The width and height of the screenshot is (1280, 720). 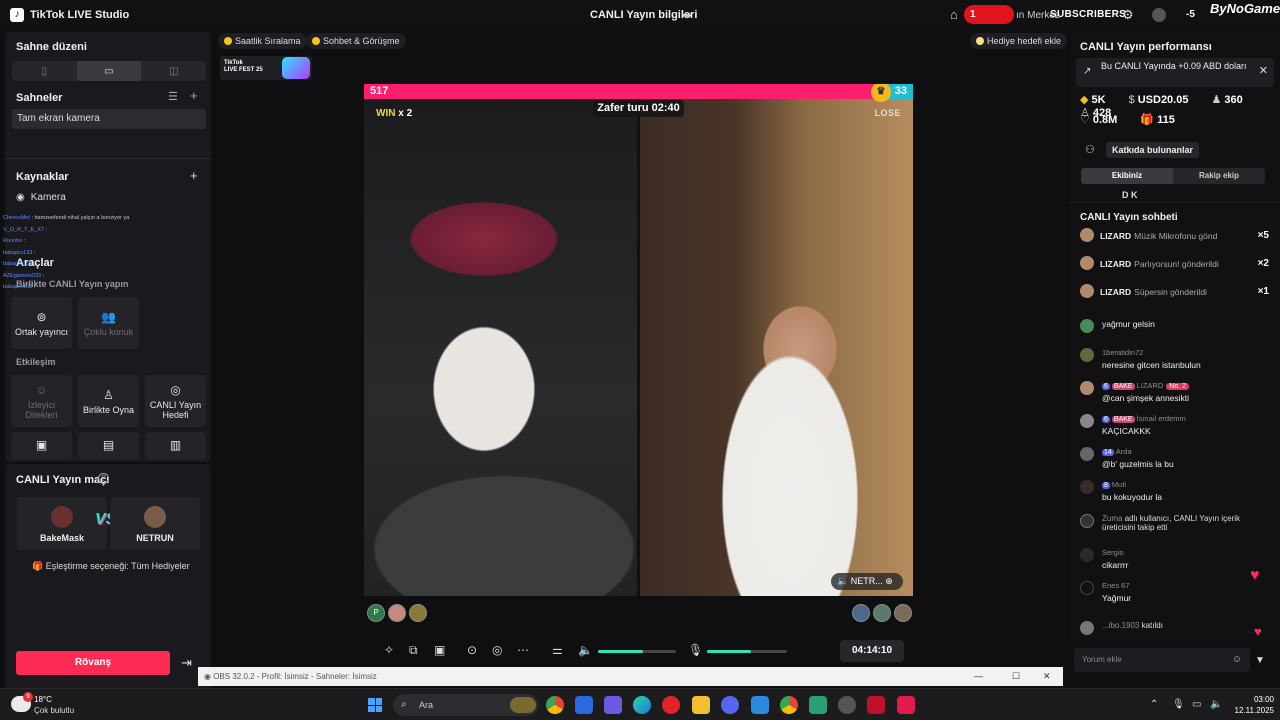 I want to click on portrait-layout-icon: ▯, so click(x=44, y=71).